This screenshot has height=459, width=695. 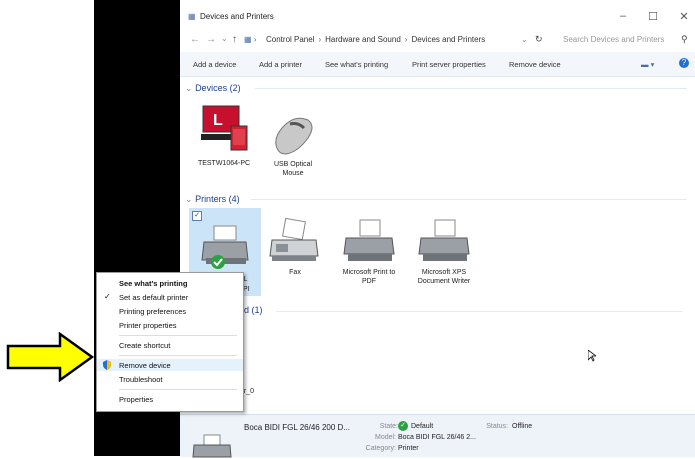 What do you see at coordinates (148, 325) in the screenshot?
I see `menu-item-label: Printer properties` at bounding box center [148, 325].